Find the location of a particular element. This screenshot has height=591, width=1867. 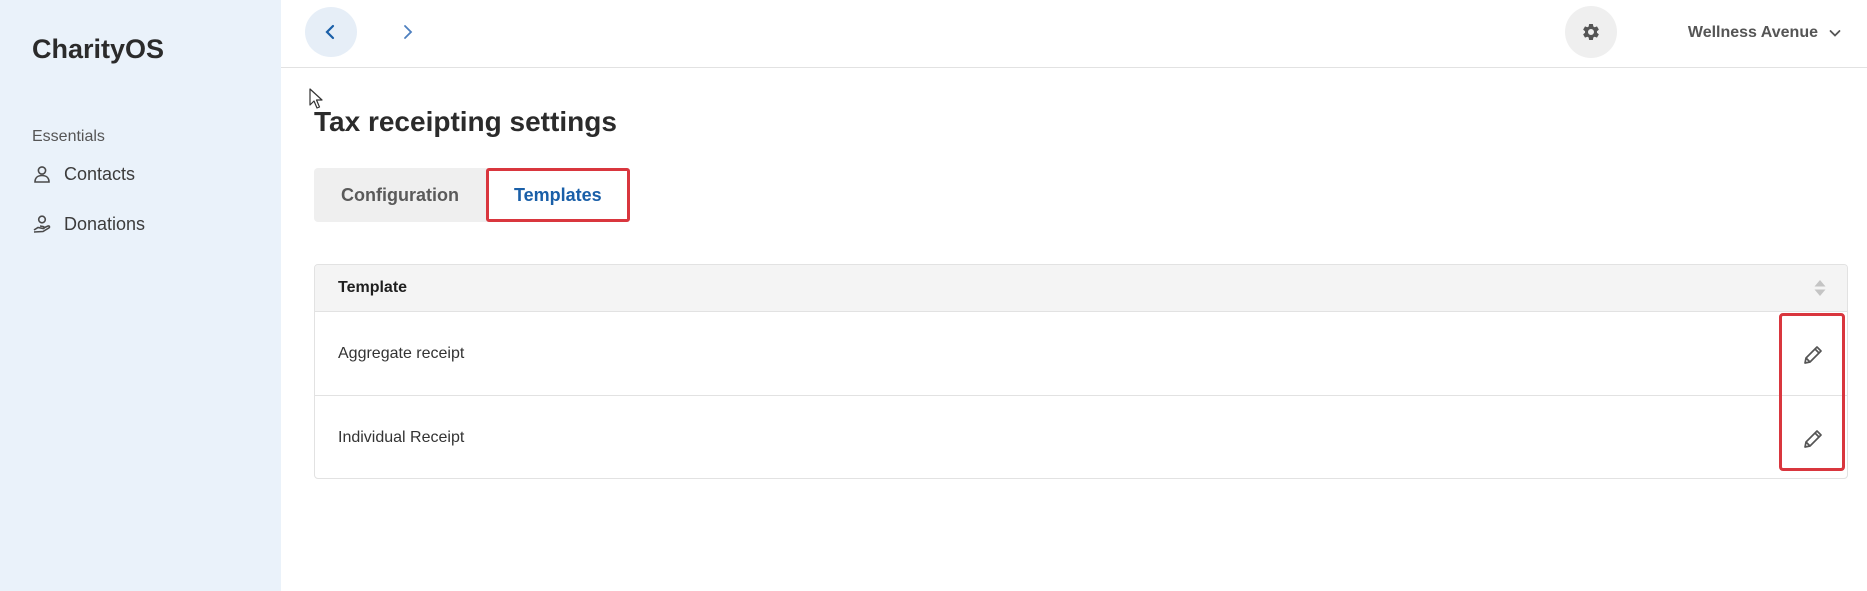

sidebar-item-label: Contacts is located at coordinates (100, 173).